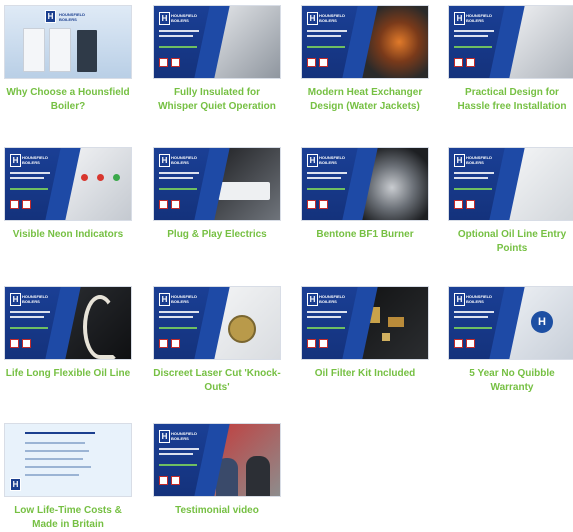 The image size is (573, 532). Describe the element at coordinates (217, 235) in the screenshot. I see `video-caption: Plug & Play Electrics` at that location.